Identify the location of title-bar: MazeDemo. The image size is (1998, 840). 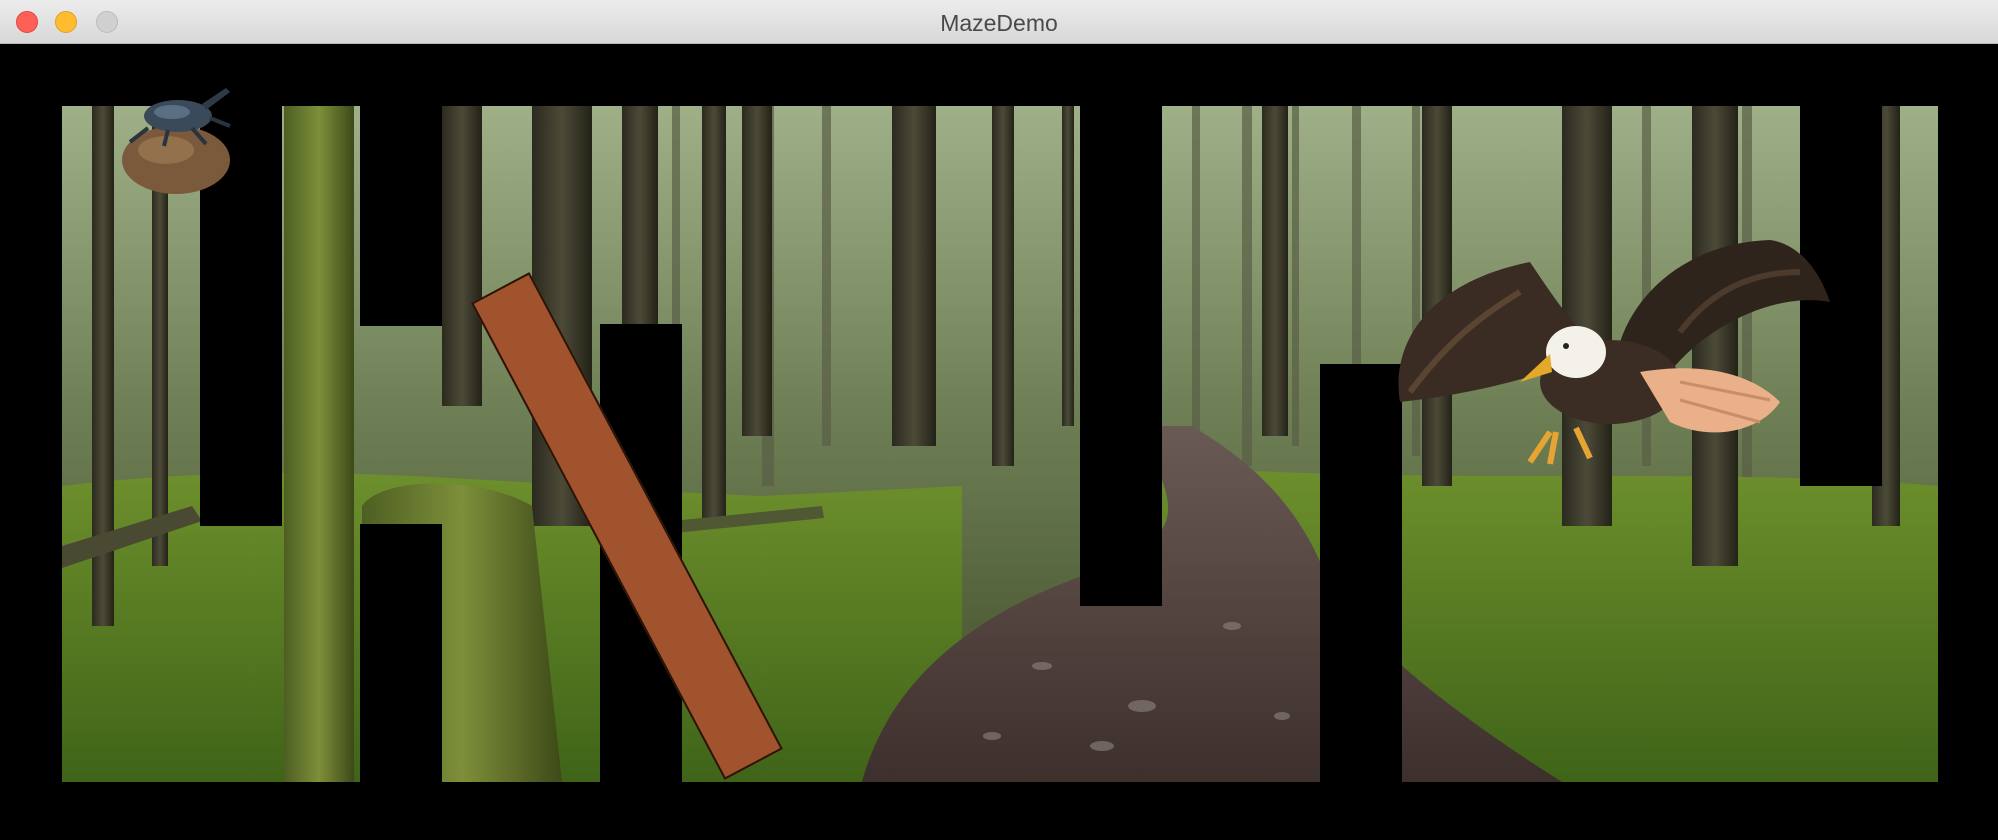
(999, 22).